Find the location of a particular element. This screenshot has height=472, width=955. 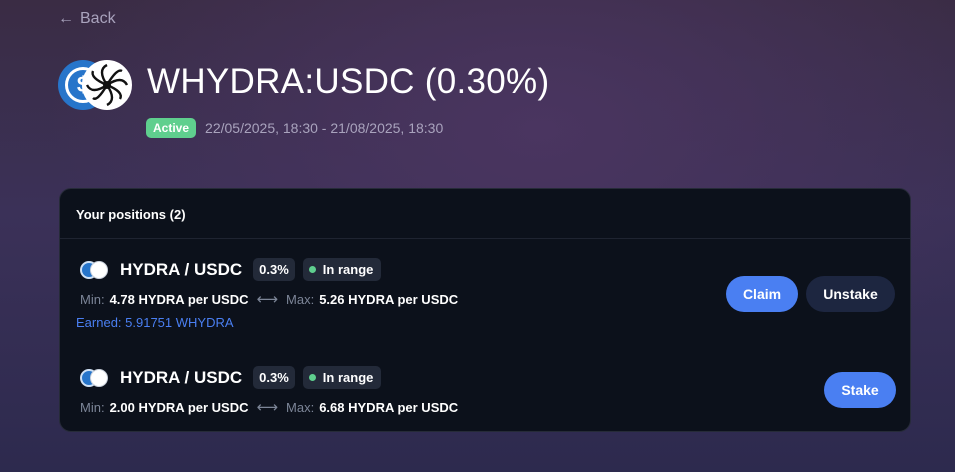

position-1-title-row: HYDRA / USDC 0.3% In range is located at coordinates (231, 269).